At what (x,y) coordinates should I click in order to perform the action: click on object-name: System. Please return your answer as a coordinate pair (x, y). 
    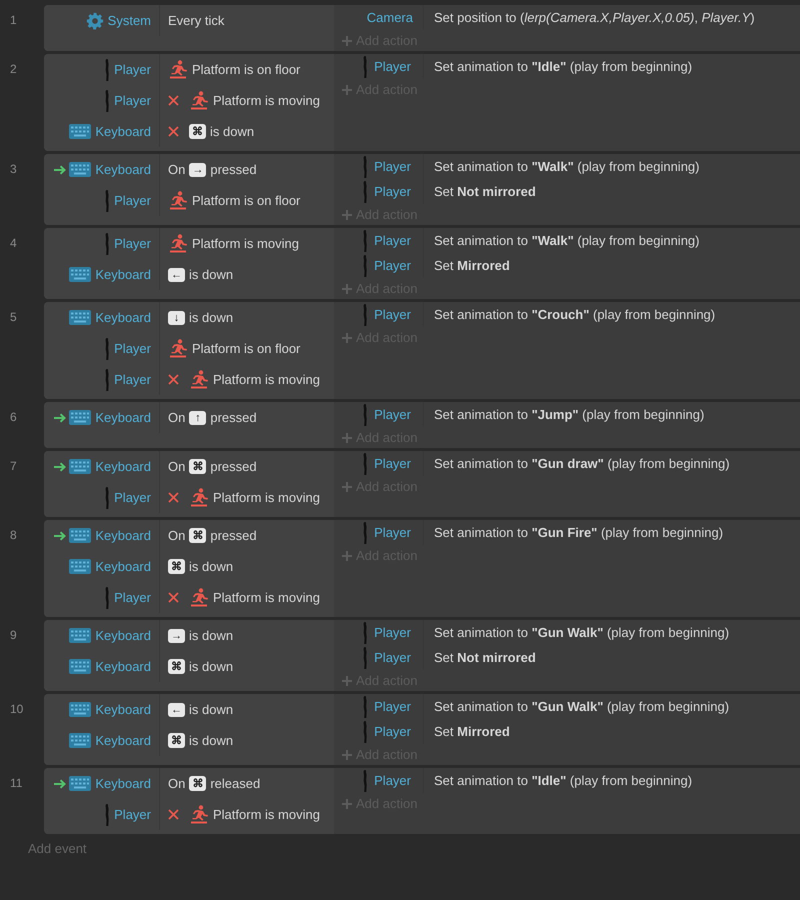
    Looking at the image, I should click on (129, 20).